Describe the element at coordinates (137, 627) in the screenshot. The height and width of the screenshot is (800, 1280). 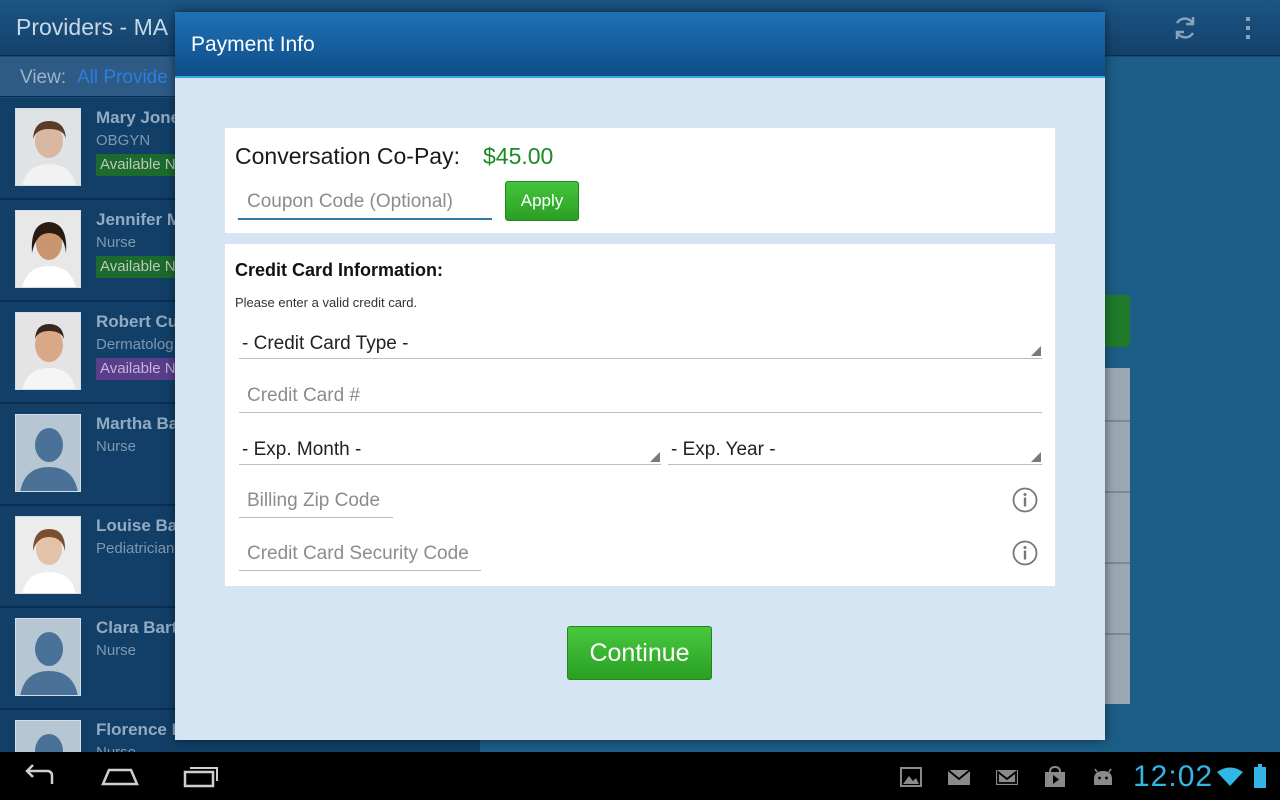
I see `provider-name: Clara Bart` at that location.